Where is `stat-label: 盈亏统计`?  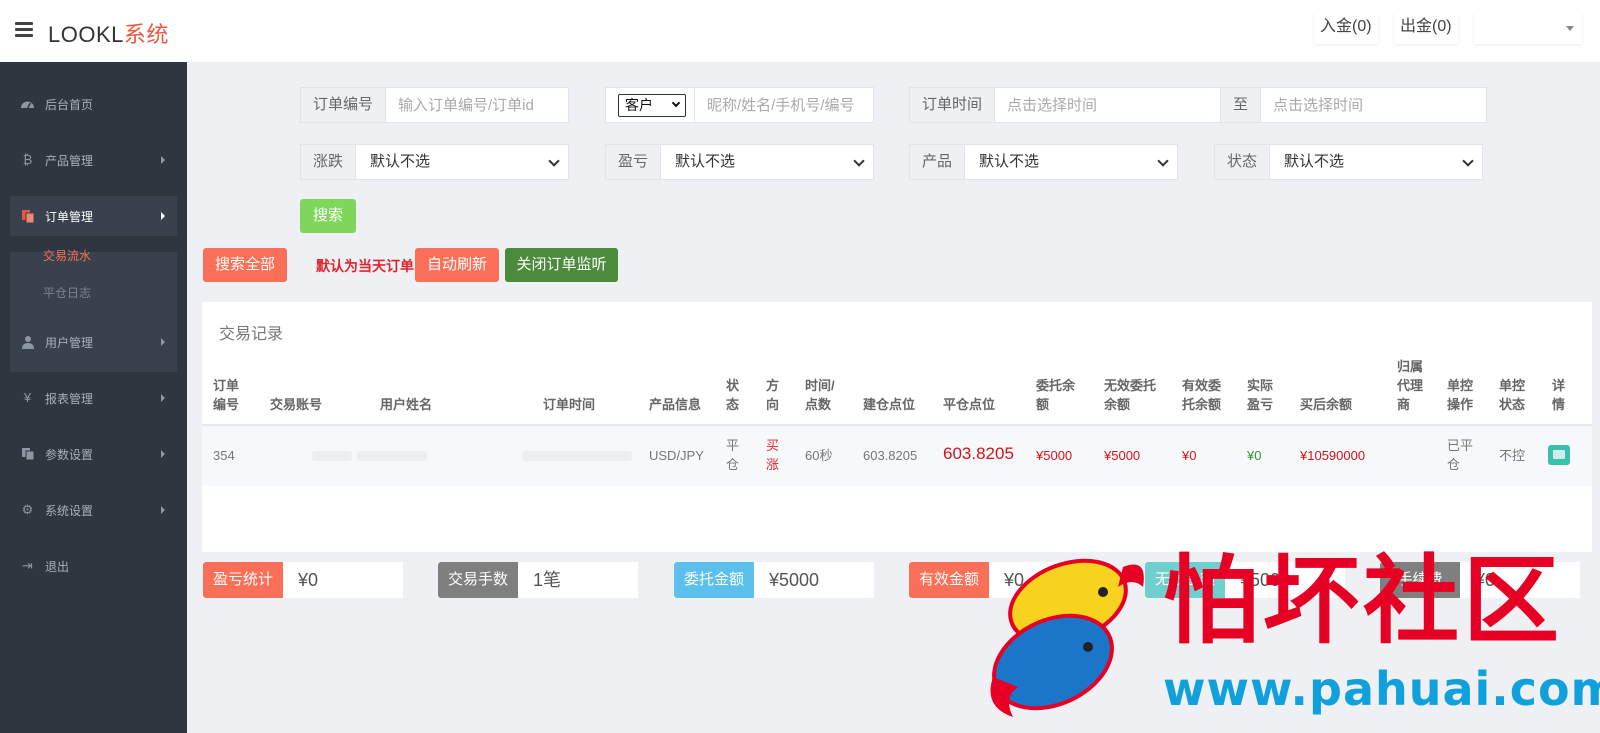
stat-label: 盈亏统计 is located at coordinates (243, 580).